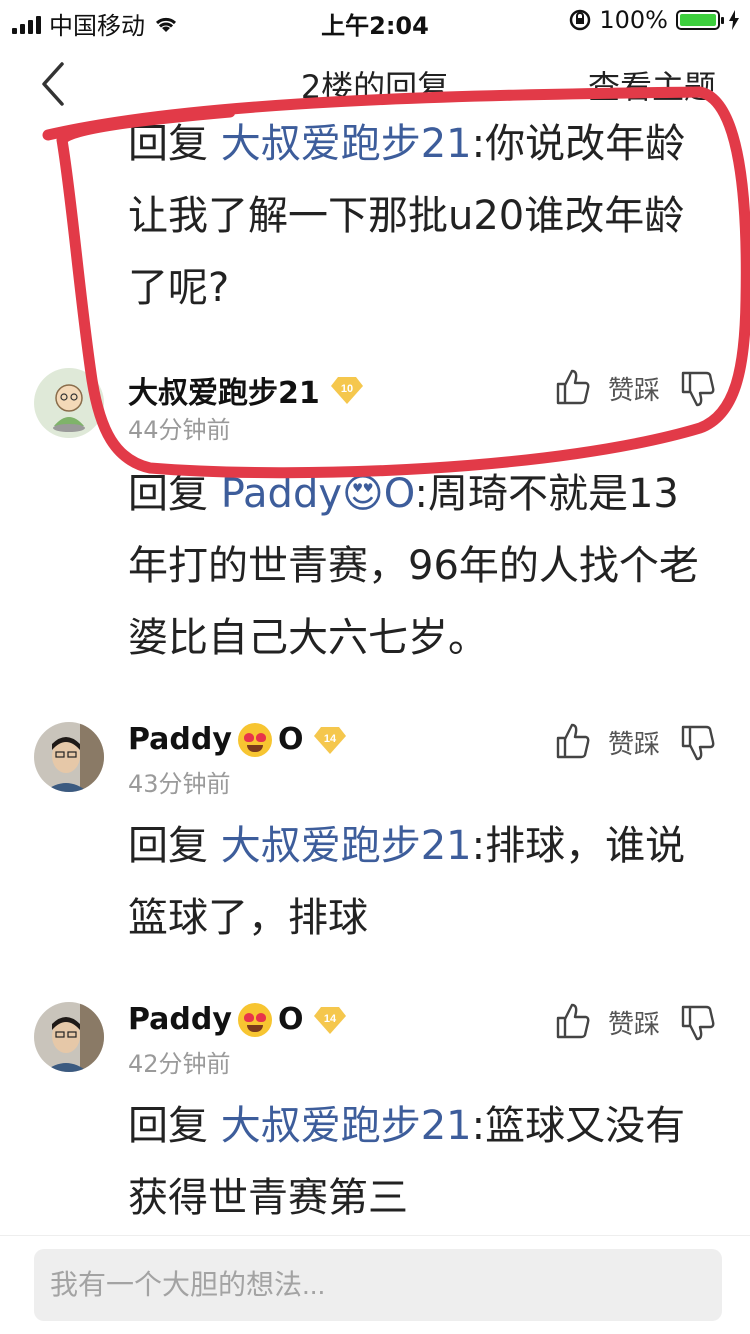 The width and height of the screenshot is (750, 1334). I want to click on comment-header: Paddy O 14 42分钟前 赞踩, so click(375, 1047).